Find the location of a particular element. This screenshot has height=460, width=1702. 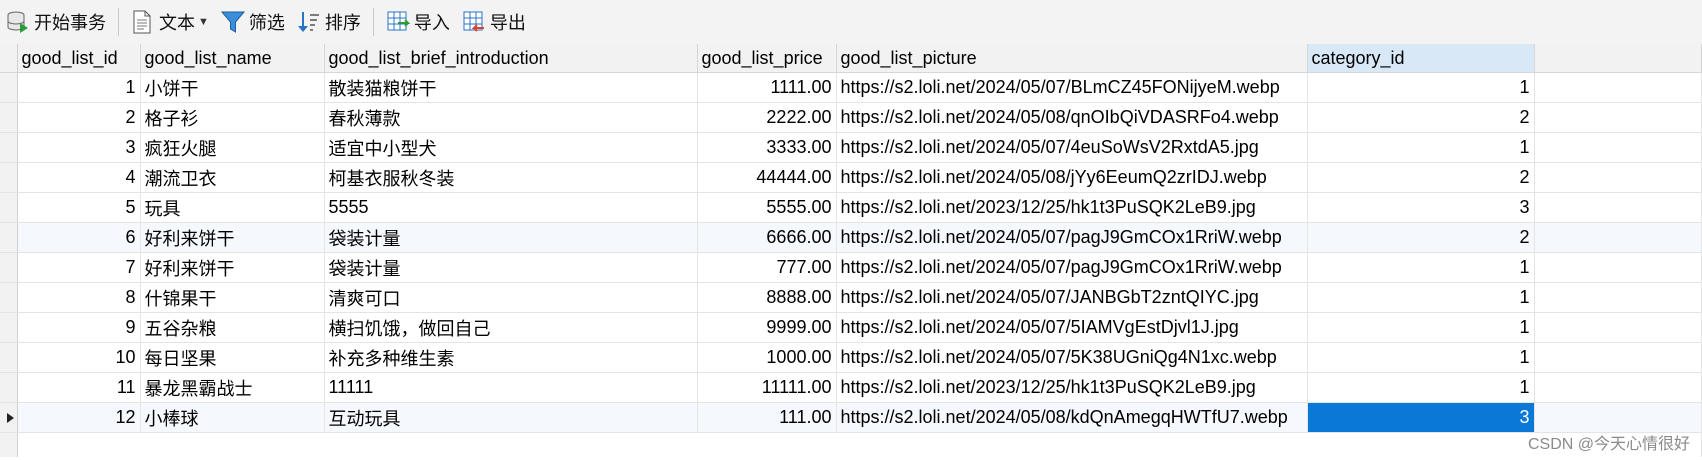

cell-id: 1 is located at coordinates (79, 87).